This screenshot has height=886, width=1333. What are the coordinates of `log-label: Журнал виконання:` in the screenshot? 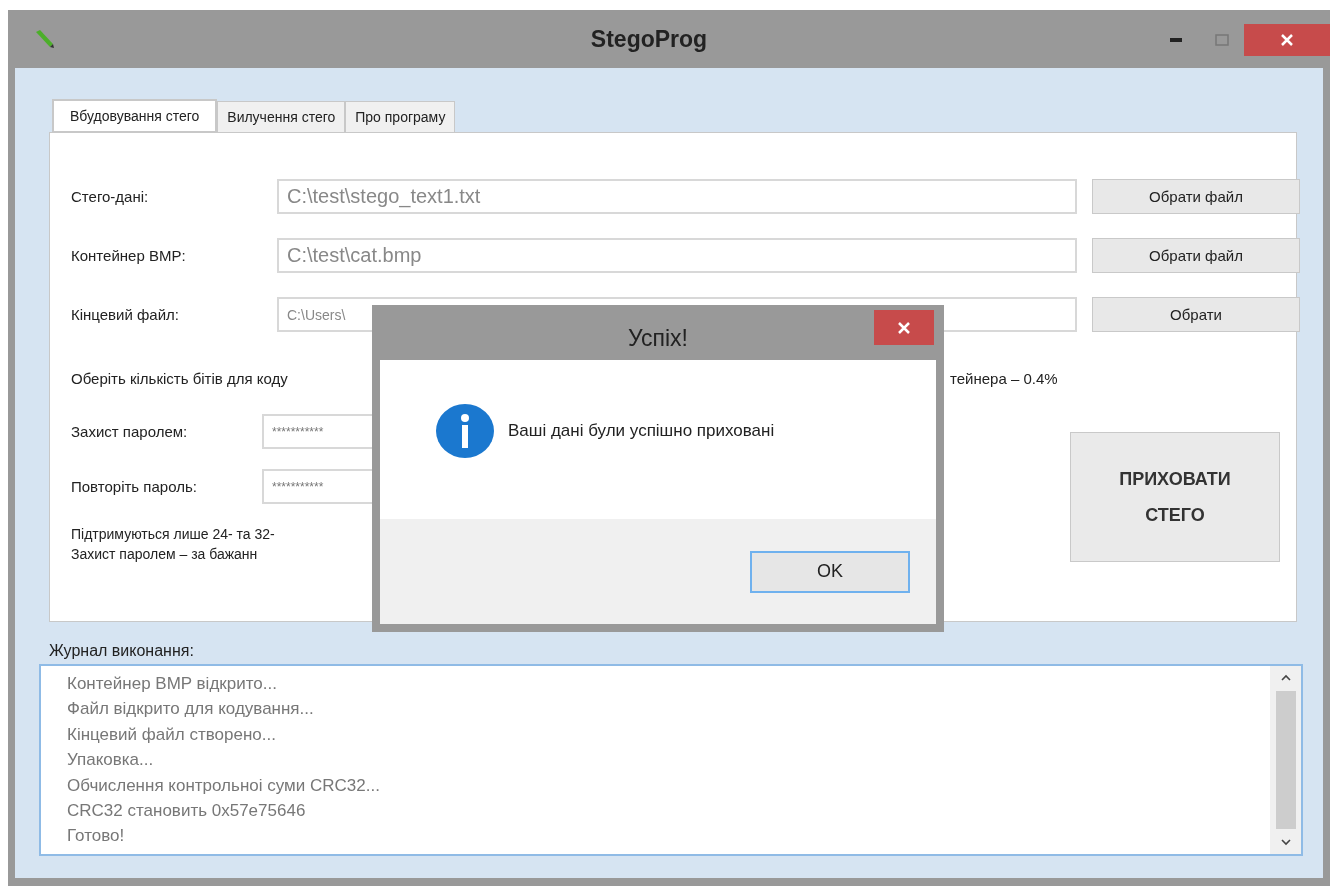 It's located at (121, 651).